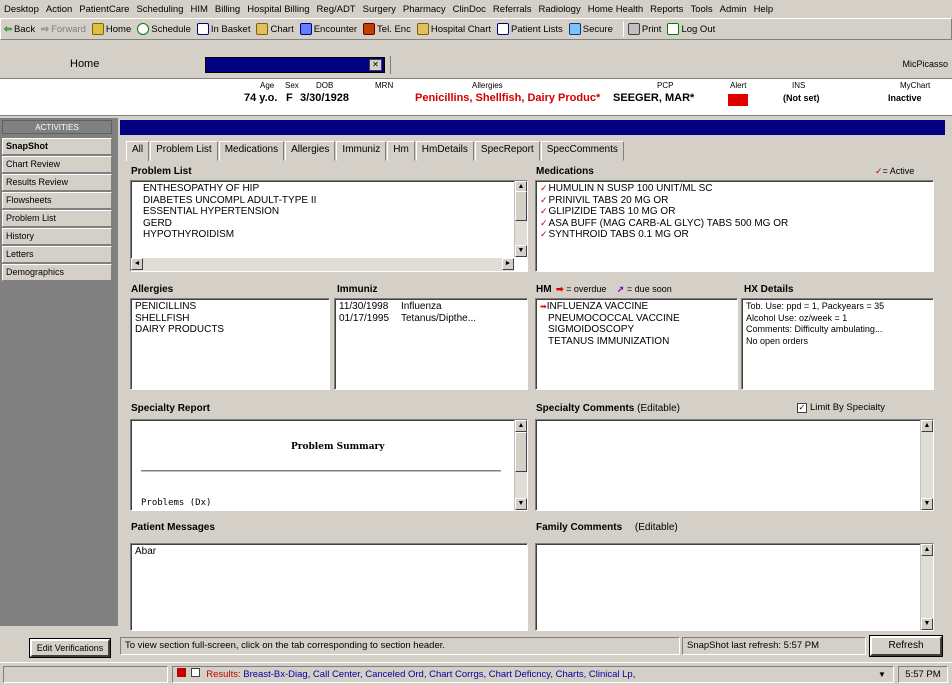 The image size is (952, 685). What do you see at coordinates (453, 29) in the screenshot?
I see `hospital-chart-button: Hospital Chart` at bounding box center [453, 29].